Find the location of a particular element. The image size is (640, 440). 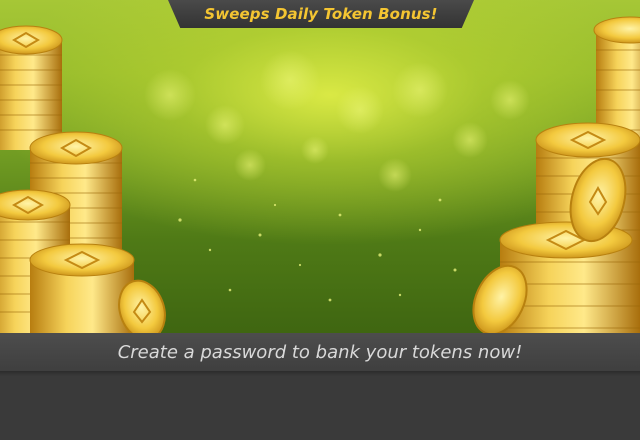

floating-specks is located at coordinates (317, 240).